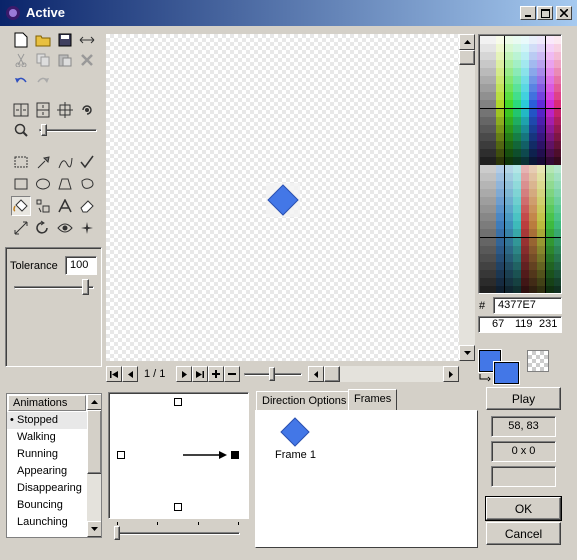  I want to click on flip-vertical-tool, so click(43, 110).